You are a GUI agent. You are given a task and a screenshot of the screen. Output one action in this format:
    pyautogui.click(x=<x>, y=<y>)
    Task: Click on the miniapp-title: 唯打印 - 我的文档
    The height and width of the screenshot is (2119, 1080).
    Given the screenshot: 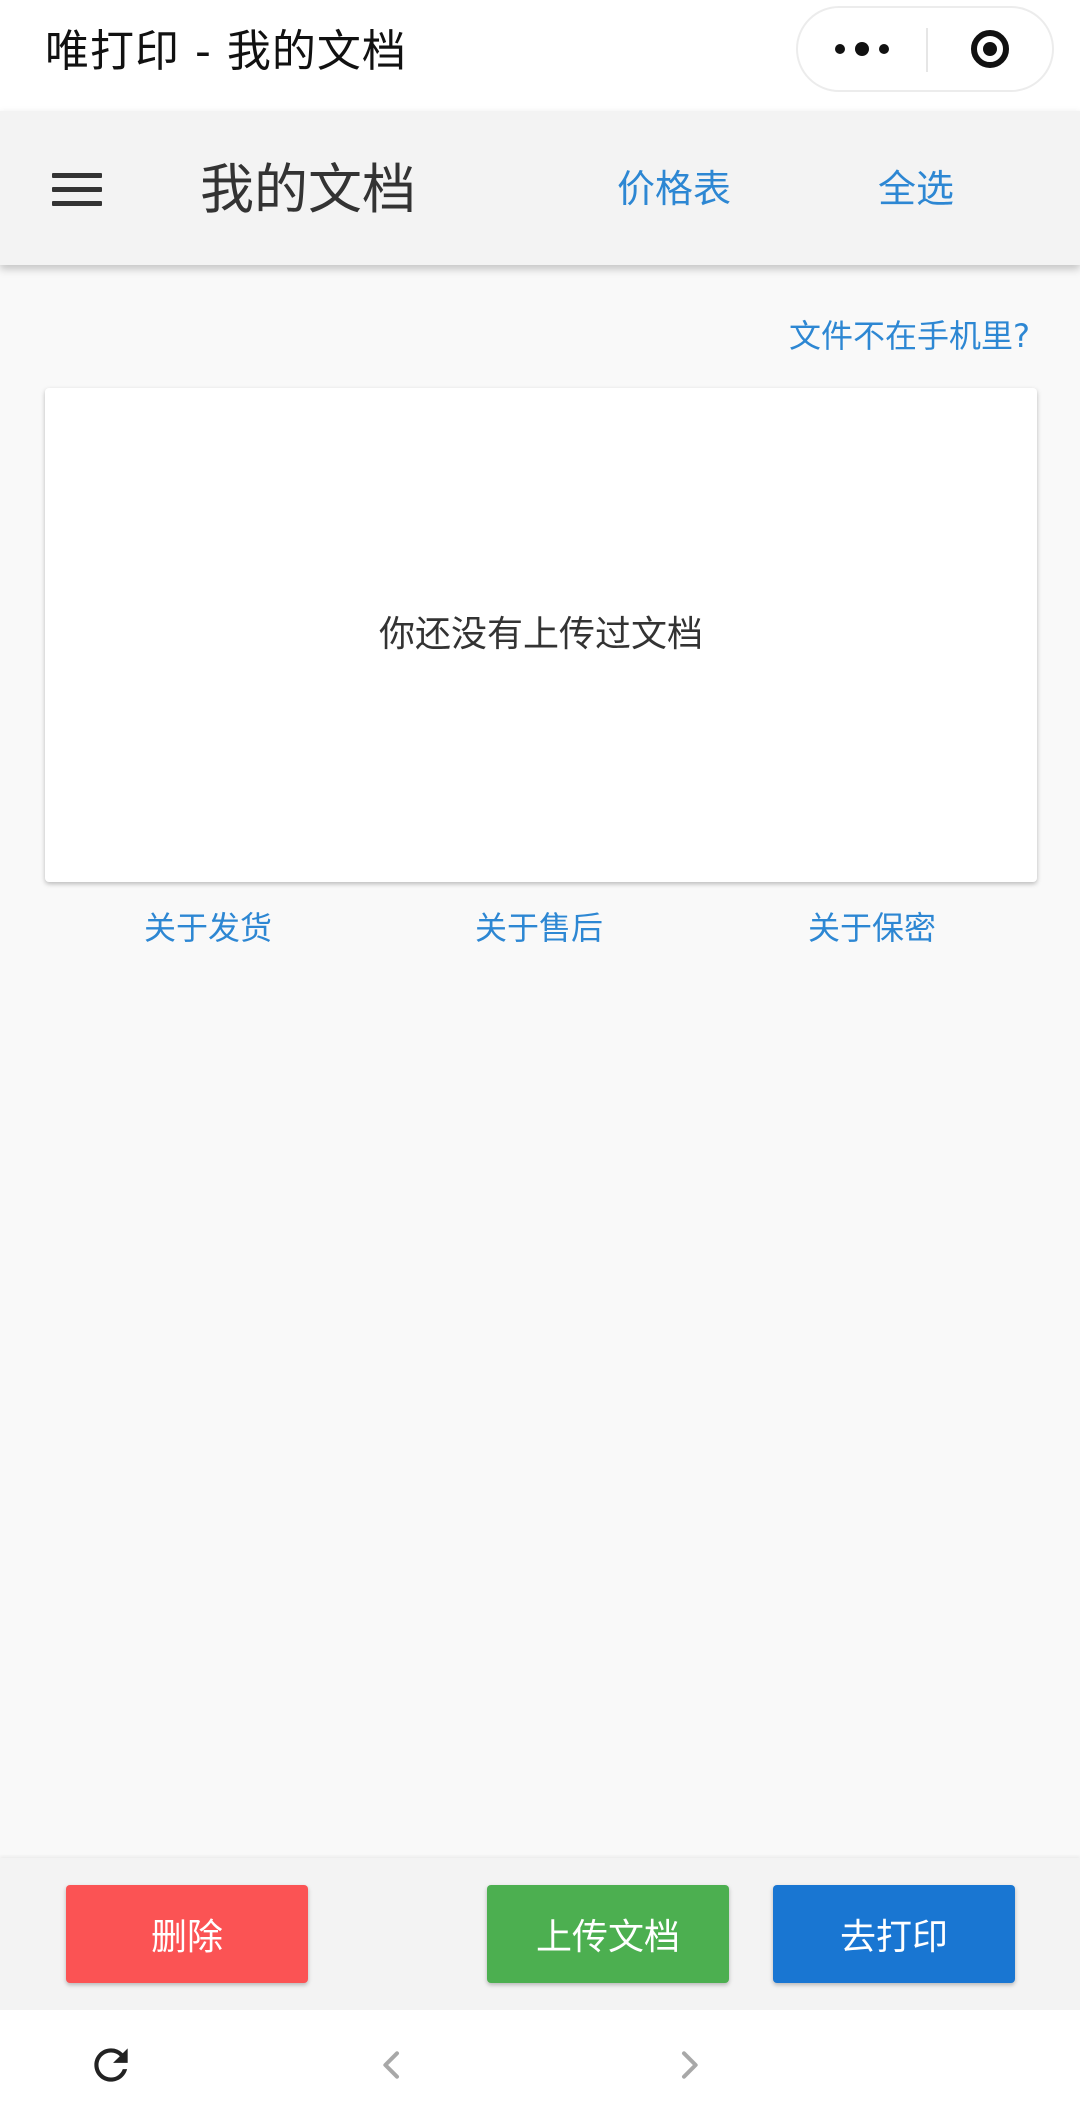 What is the action you would take?
    pyautogui.click(x=226, y=51)
    